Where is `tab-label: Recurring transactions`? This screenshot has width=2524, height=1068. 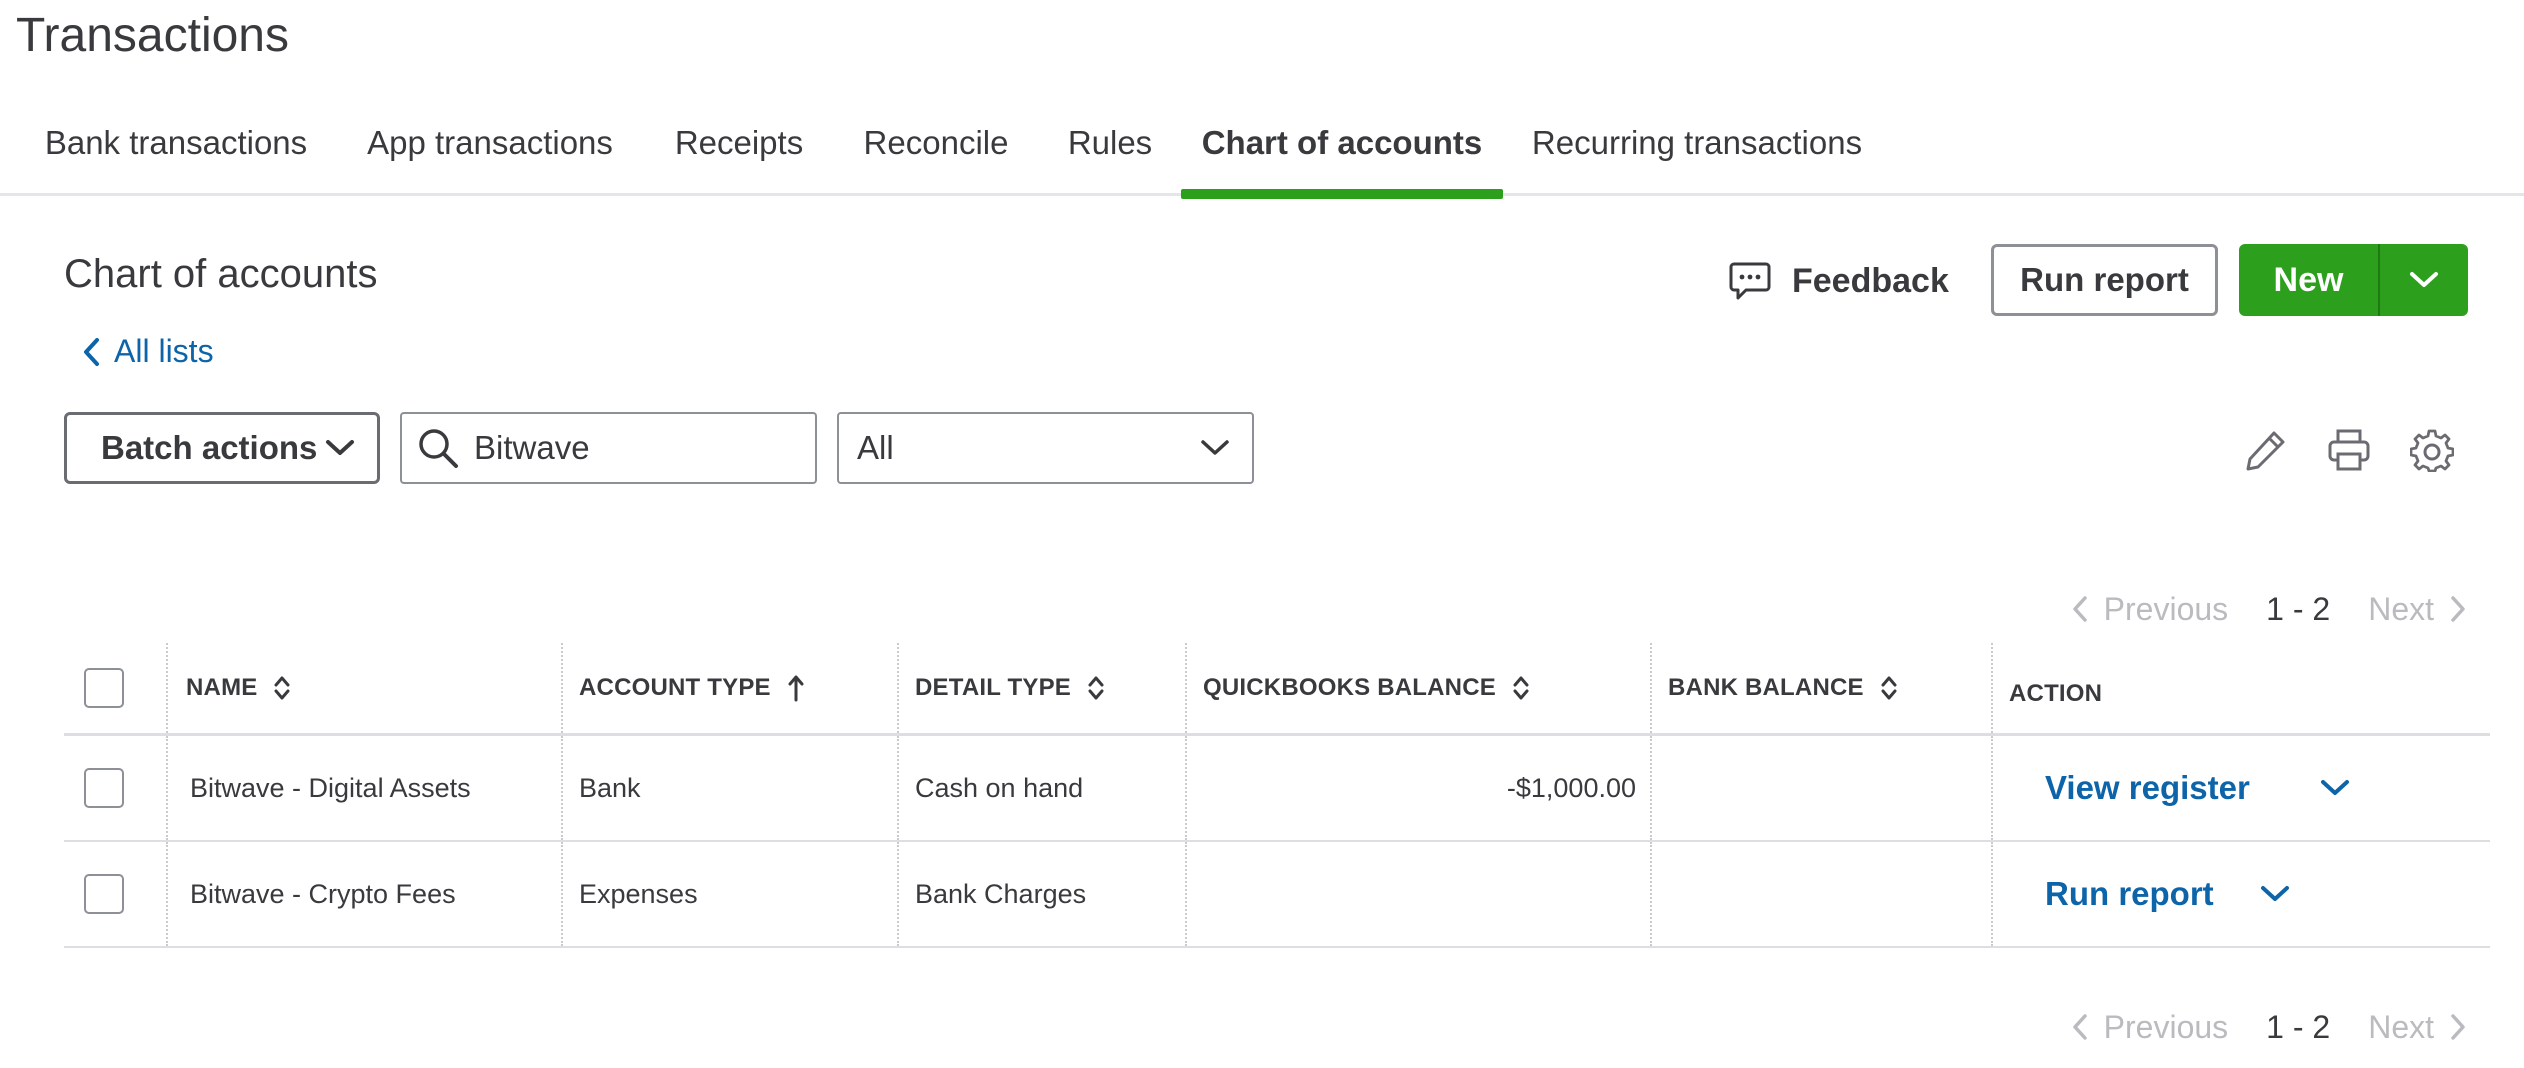
tab-label: Recurring transactions is located at coordinates (1697, 142).